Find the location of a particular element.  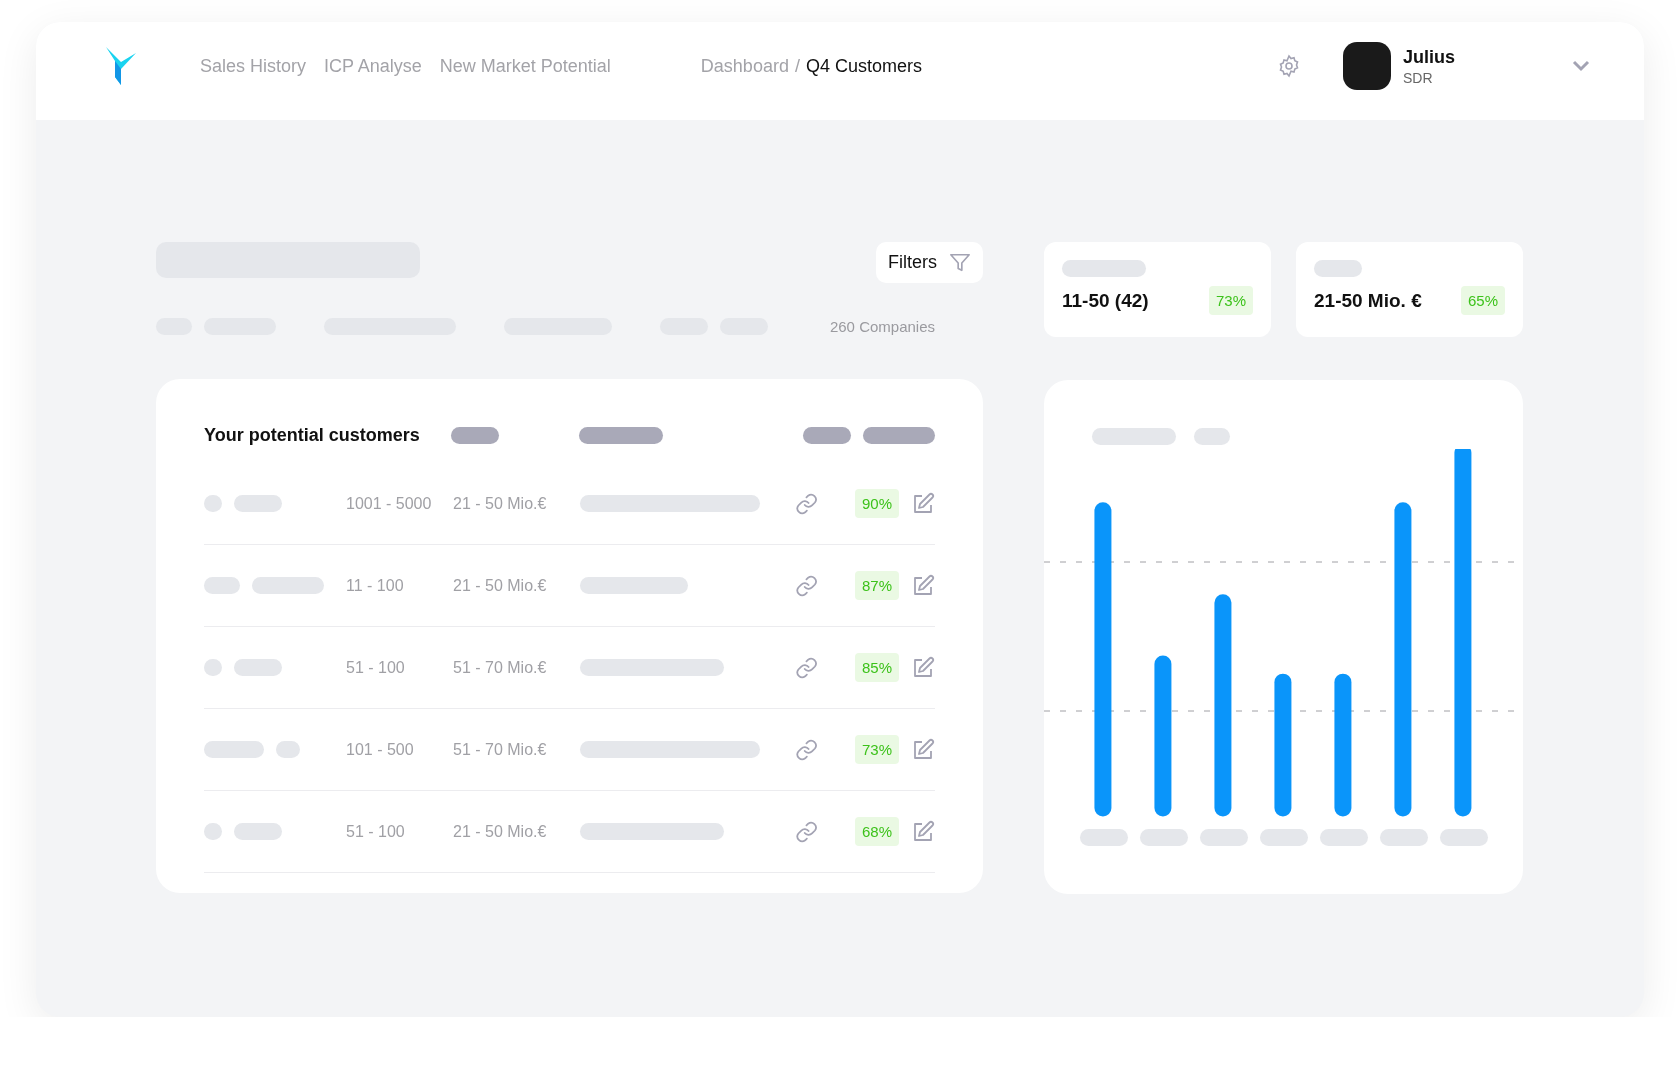

breadcrumb-link: Dashboard is located at coordinates (744, 66).